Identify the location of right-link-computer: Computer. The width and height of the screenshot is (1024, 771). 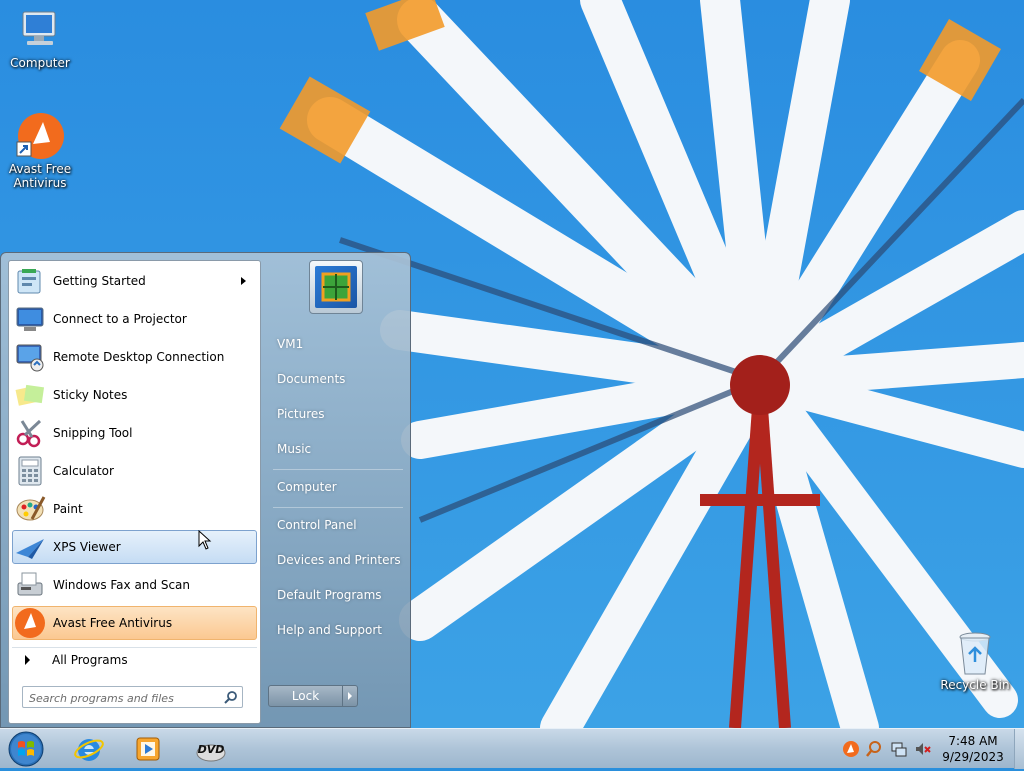
(337, 487).